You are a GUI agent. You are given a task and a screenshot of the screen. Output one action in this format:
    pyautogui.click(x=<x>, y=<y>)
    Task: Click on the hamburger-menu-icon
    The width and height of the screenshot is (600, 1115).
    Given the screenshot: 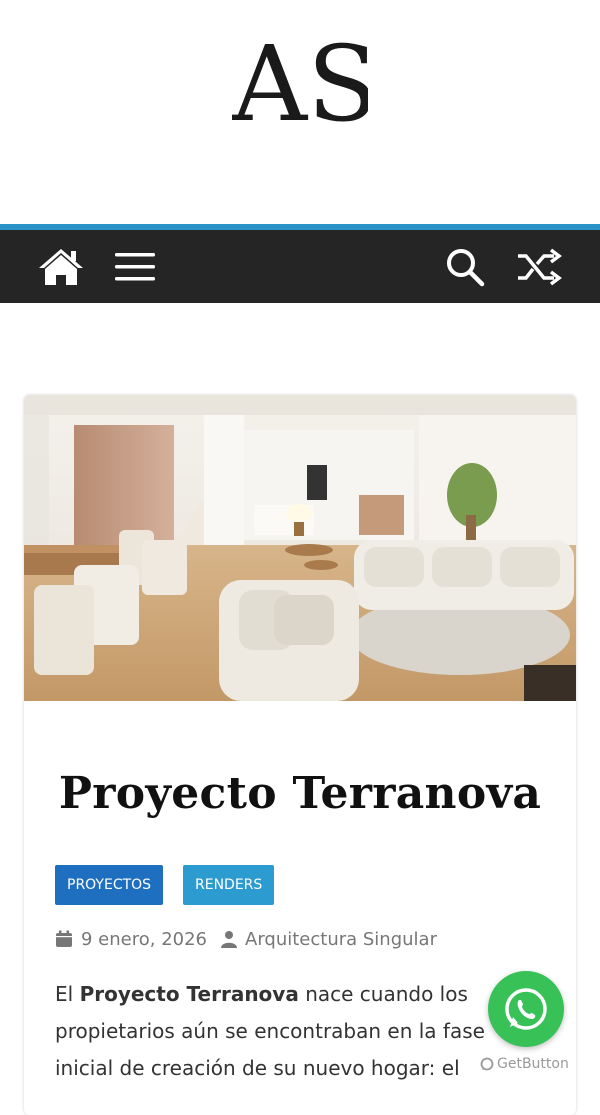 What is the action you would take?
    pyautogui.click(x=135, y=266)
    